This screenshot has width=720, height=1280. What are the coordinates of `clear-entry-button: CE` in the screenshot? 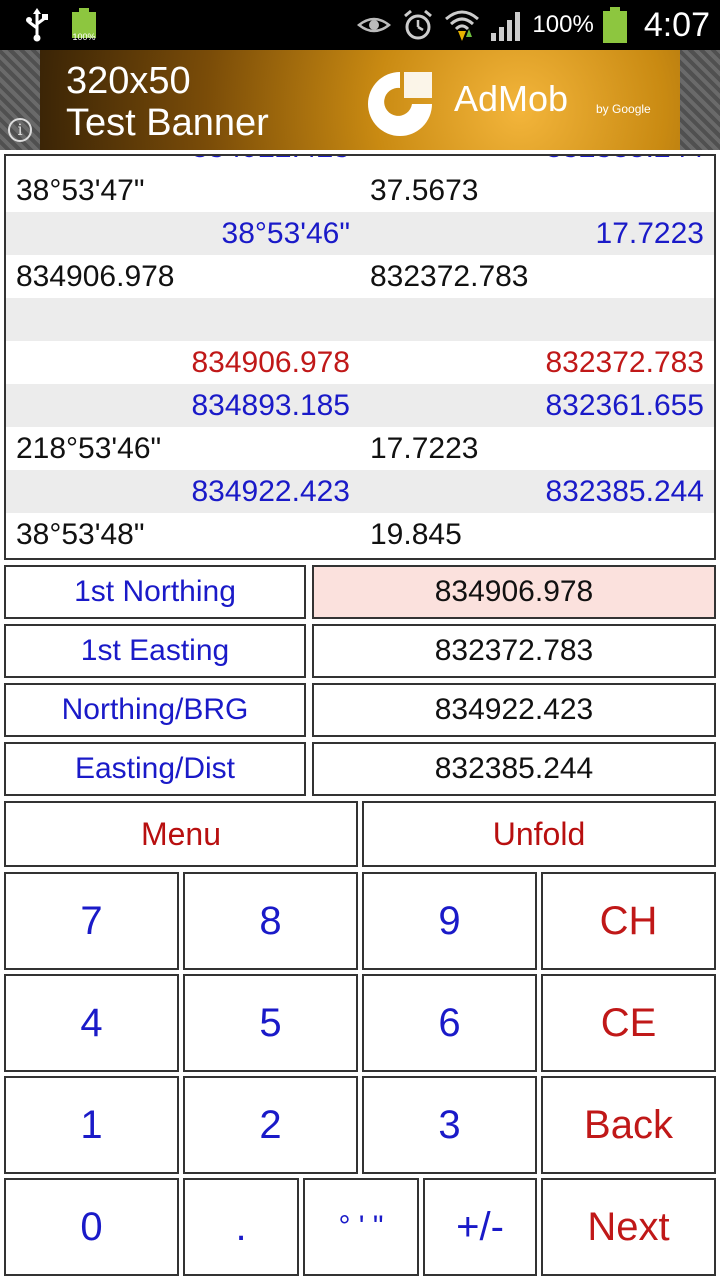 It's located at (628, 1023).